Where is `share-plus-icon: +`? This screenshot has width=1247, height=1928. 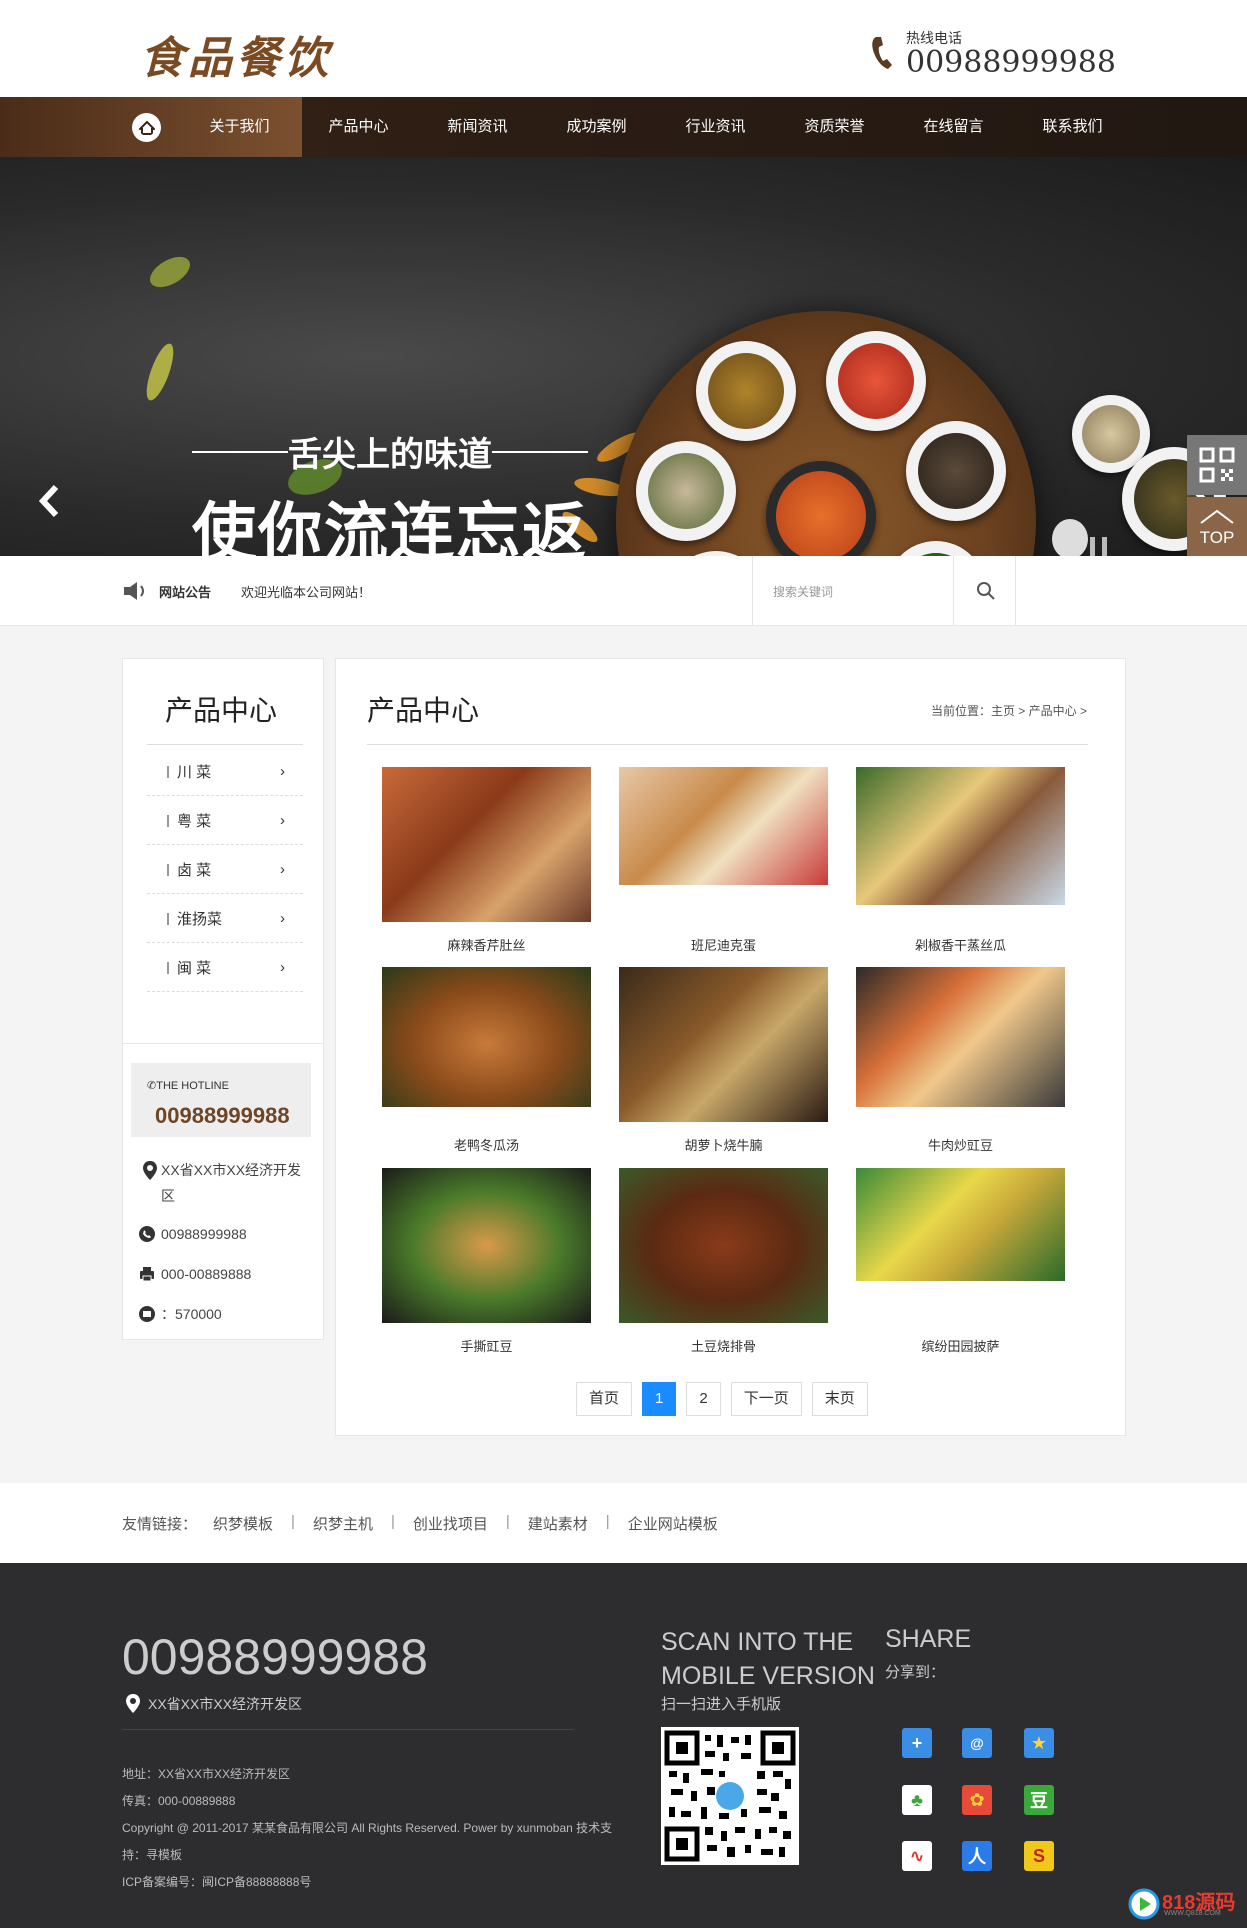
share-plus-icon: + is located at coordinates (917, 1743).